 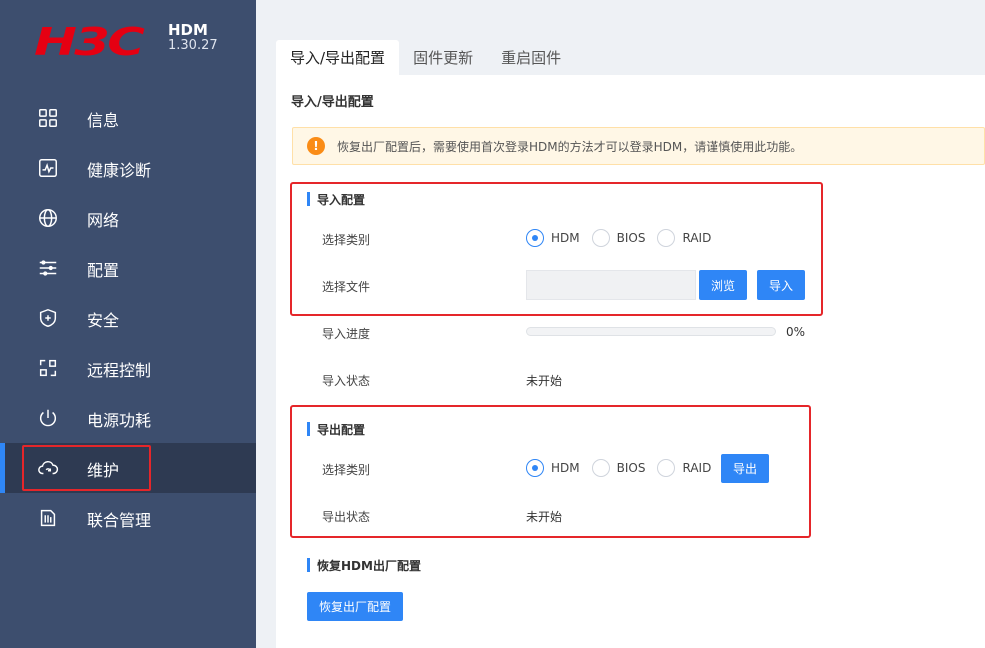 I want to click on import-progress-label: 导入进度, so click(x=346, y=334).